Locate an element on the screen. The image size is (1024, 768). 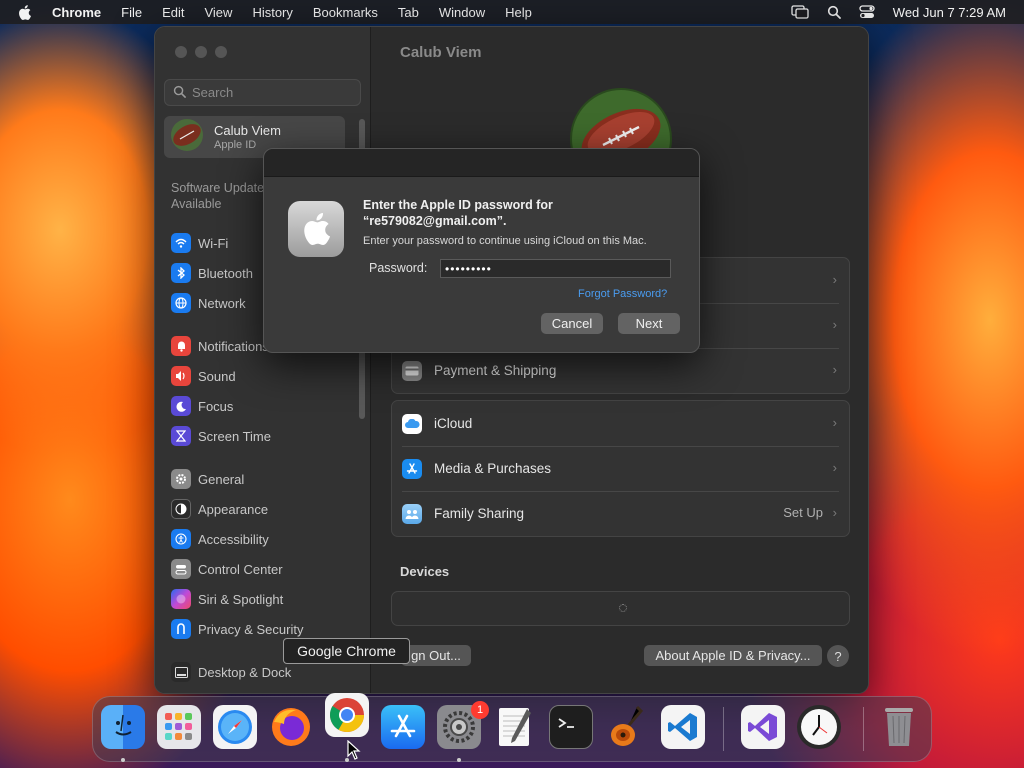
dock-app-store-icon is located at coordinates (403, 727).